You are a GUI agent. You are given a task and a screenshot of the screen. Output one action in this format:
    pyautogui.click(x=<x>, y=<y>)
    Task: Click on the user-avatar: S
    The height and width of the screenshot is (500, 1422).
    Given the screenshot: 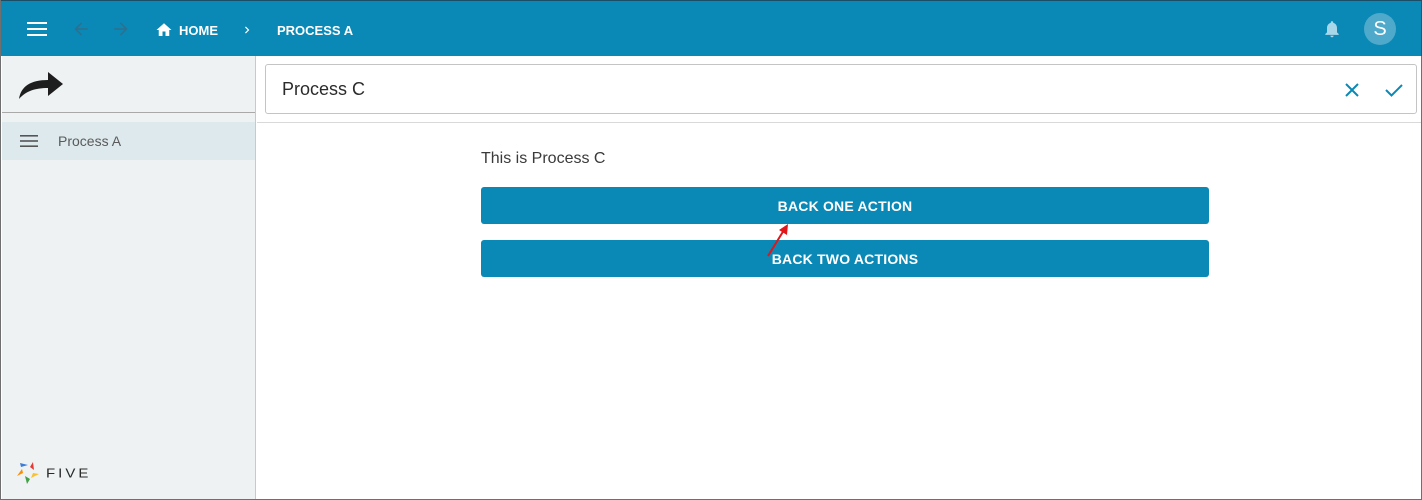 What is the action you would take?
    pyautogui.click(x=1380, y=29)
    